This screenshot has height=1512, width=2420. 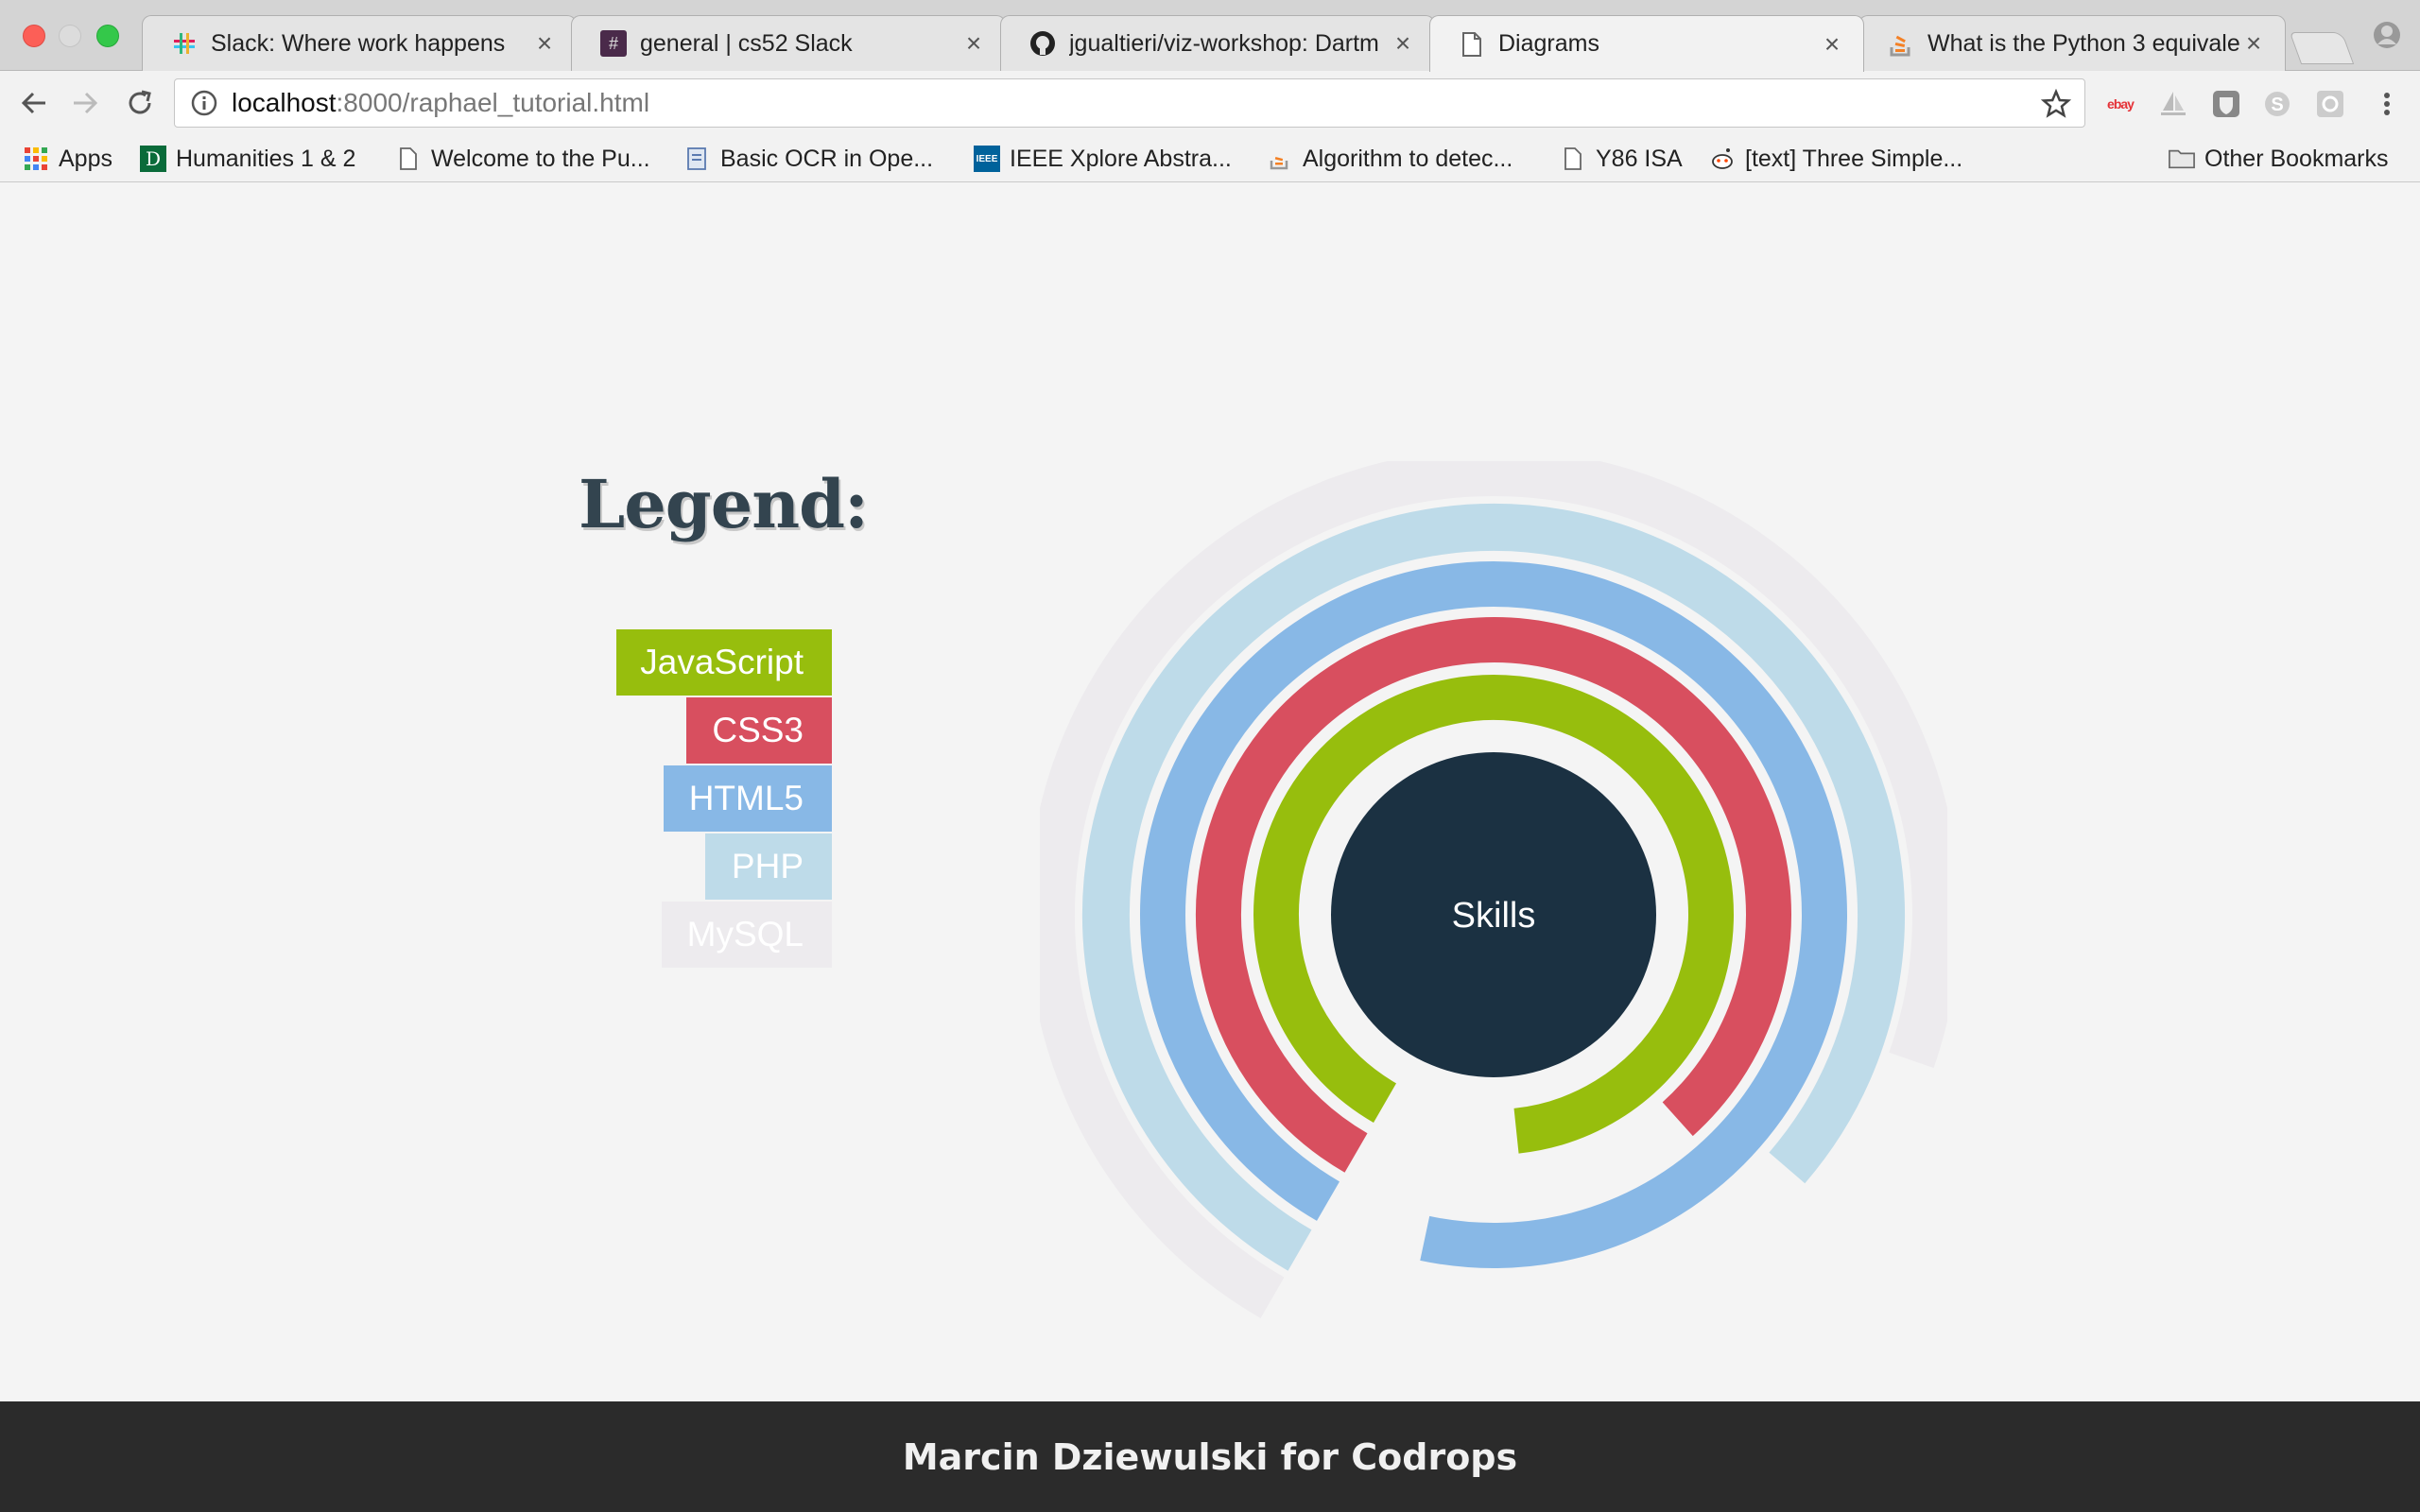 What do you see at coordinates (70, 36) in the screenshot?
I see `minimize-window-button` at bounding box center [70, 36].